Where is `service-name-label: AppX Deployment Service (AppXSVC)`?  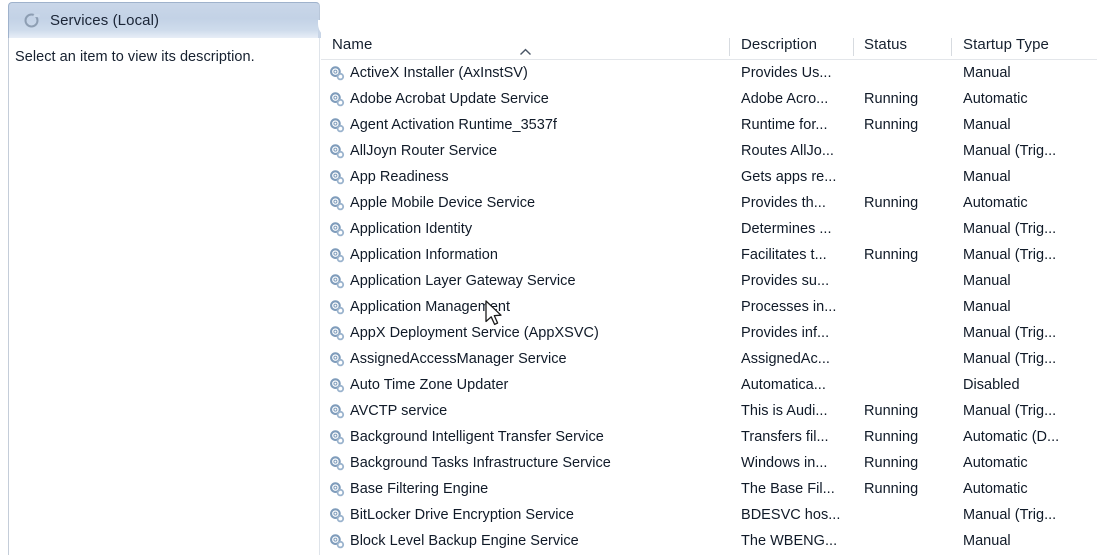 service-name-label: AppX Deployment Service (AppXSVC) is located at coordinates (474, 332).